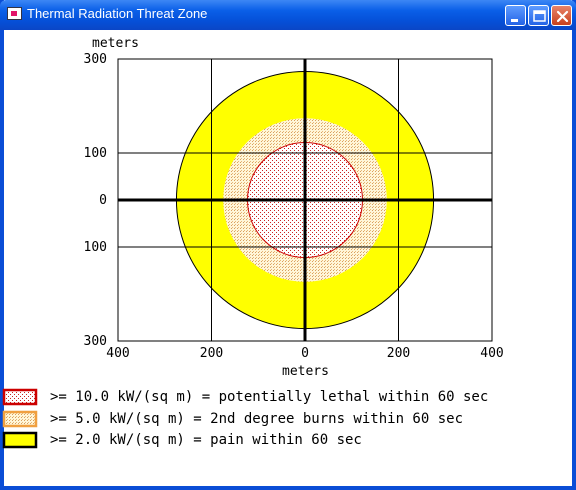 Image resolution: width=576 pixels, height=490 pixels. I want to click on x-tick-labels: 400 200 0 200 400, so click(304, 353).